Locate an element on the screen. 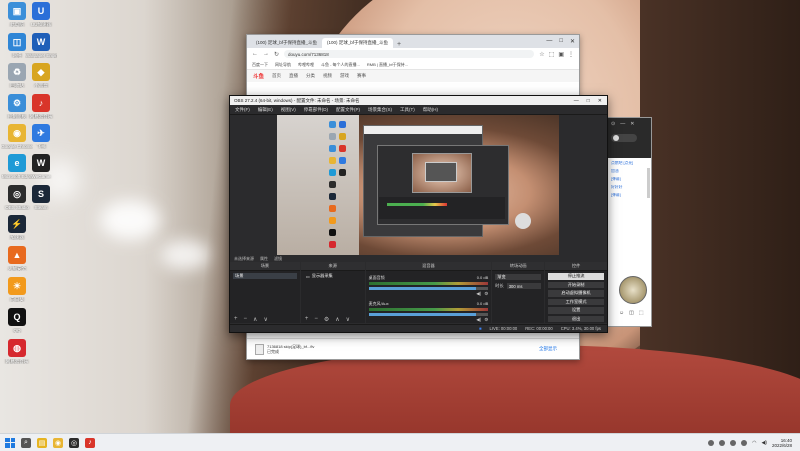  remove-source-button: − is located at coordinates (316, 319).